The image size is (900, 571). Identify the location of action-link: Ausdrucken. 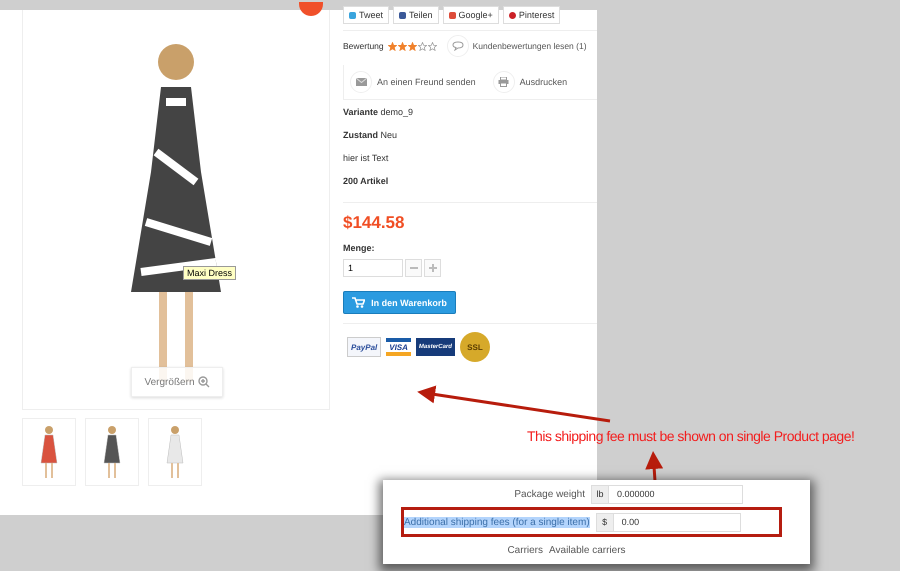
(544, 82).